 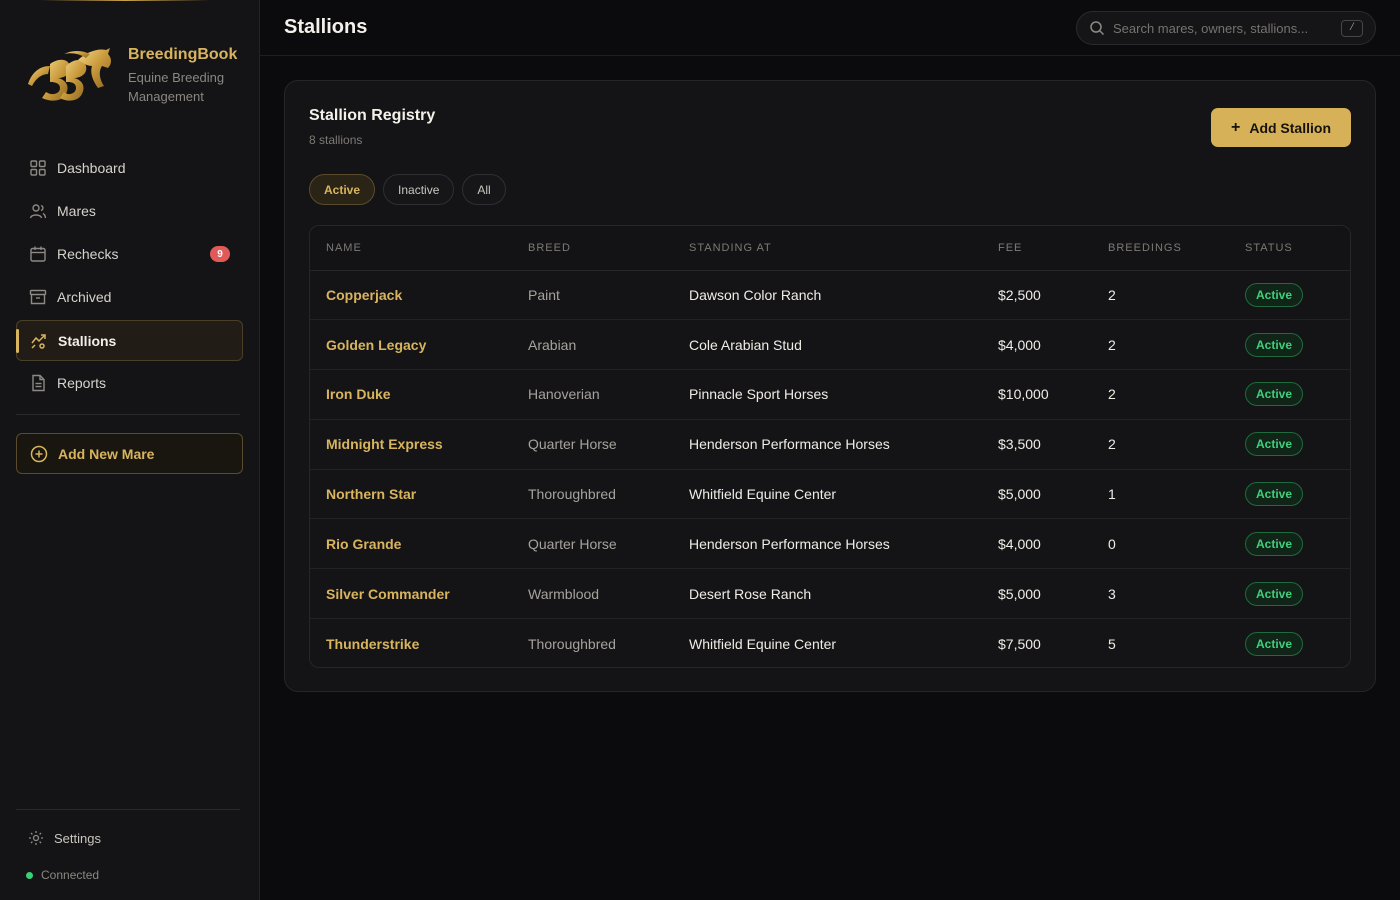 What do you see at coordinates (38, 210) in the screenshot?
I see `users-icon` at bounding box center [38, 210].